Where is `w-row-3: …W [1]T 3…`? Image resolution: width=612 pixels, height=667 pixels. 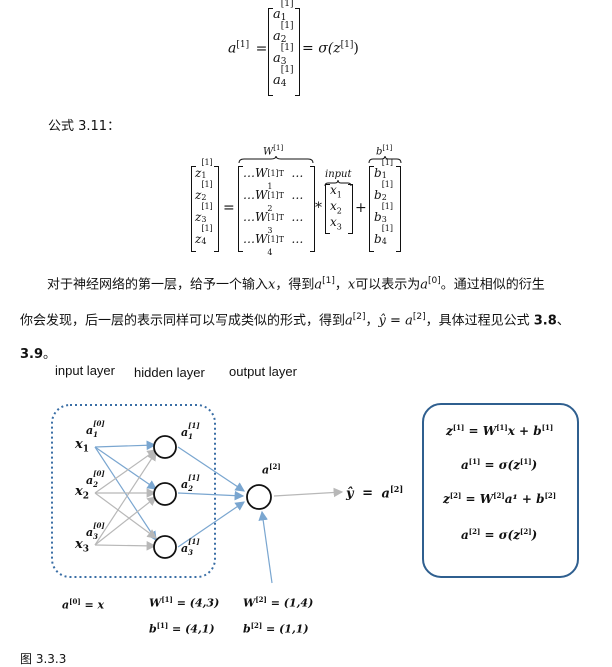
w-row-3: …W [1]T 3… is located at coordinates (273, 222).